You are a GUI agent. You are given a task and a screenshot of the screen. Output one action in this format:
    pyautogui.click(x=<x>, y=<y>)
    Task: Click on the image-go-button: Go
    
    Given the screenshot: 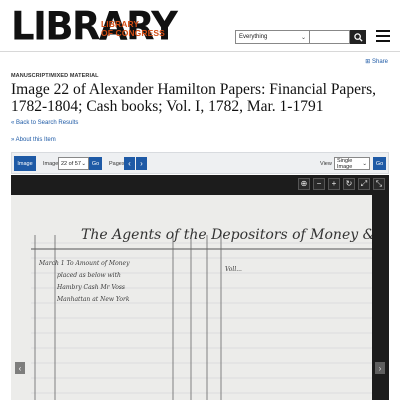 What is the action you would take?
    pyautogui.click(x=95, y=163)
    